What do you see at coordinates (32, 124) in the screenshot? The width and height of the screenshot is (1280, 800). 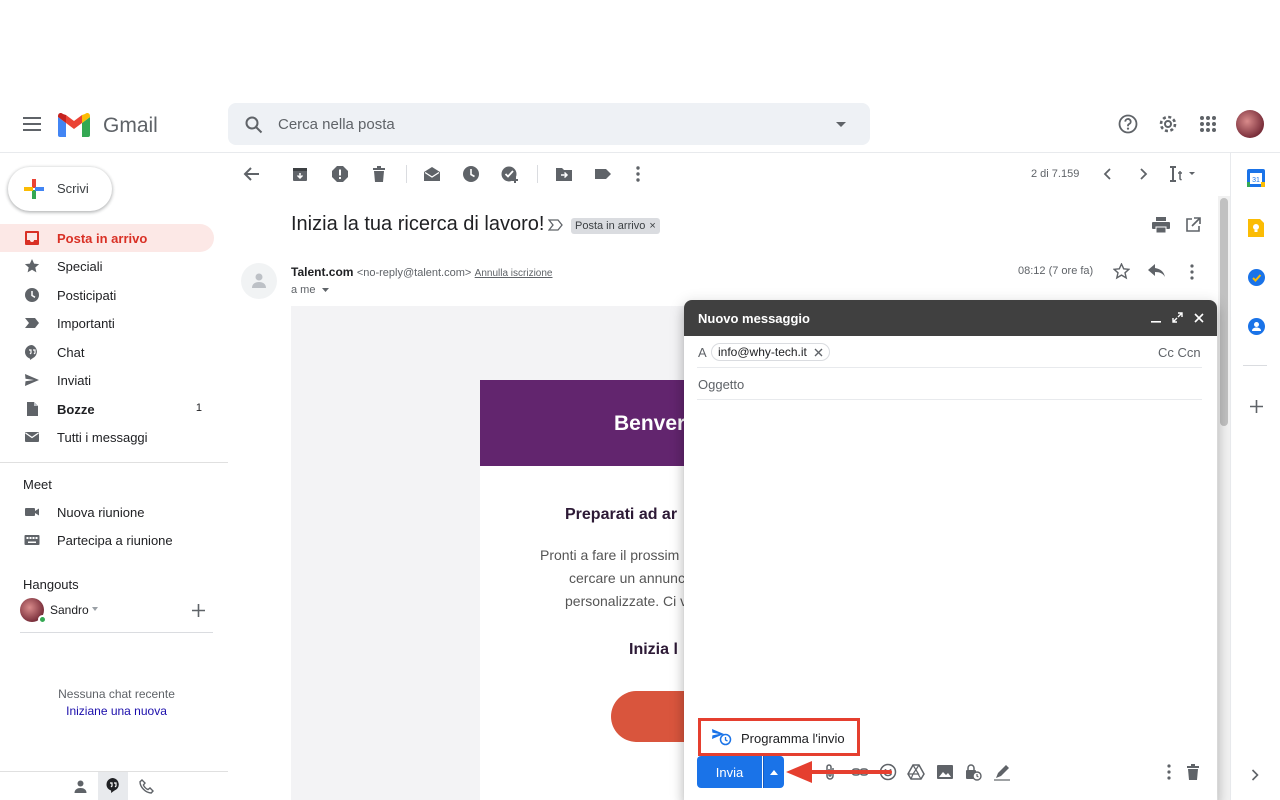 I see `main-menu-button` at bounding box center [32, 124].